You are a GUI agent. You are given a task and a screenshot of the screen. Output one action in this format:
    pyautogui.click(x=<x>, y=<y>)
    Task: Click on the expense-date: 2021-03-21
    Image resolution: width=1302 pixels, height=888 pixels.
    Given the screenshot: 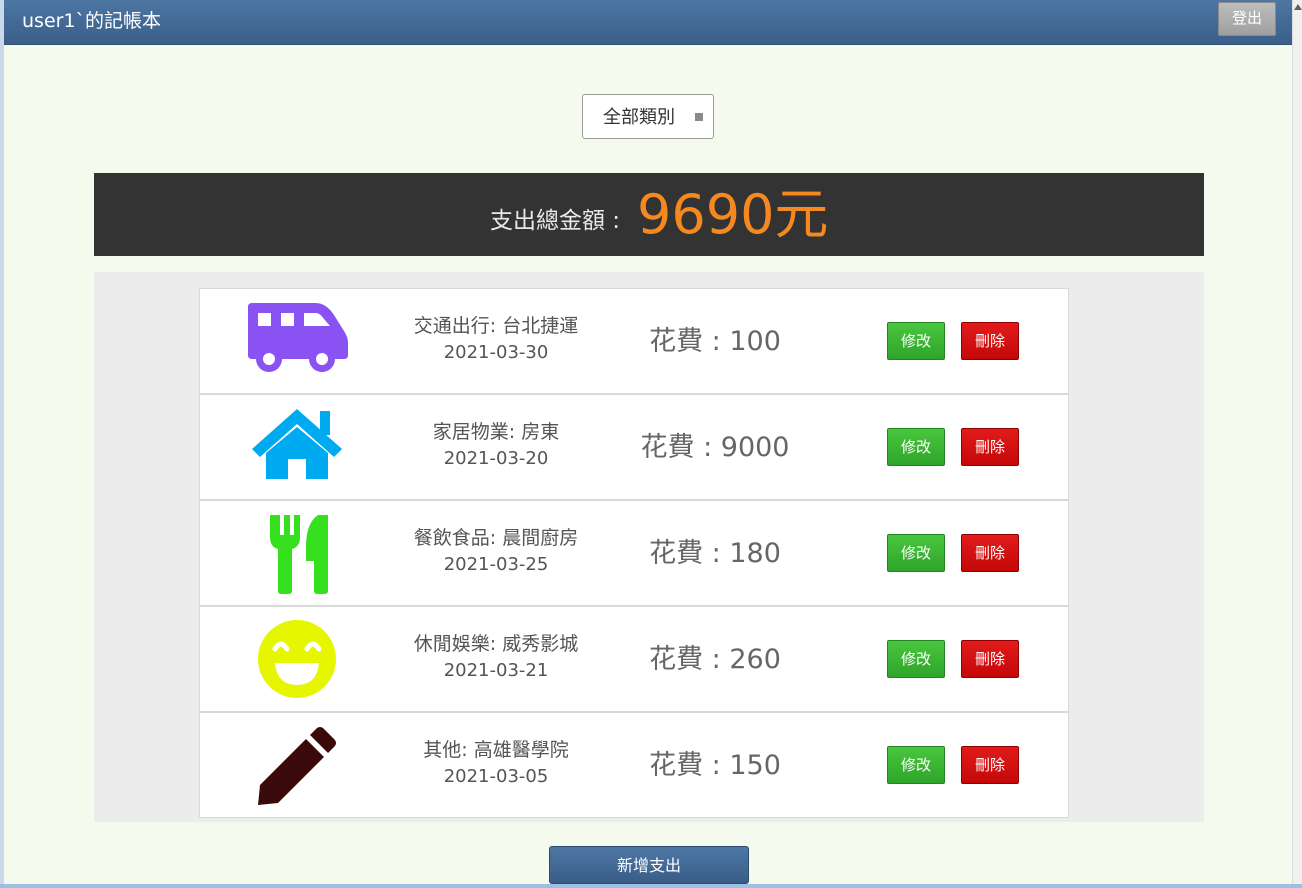 What is the action you would take?
    pyautogui.click(x=496, y=670)
    